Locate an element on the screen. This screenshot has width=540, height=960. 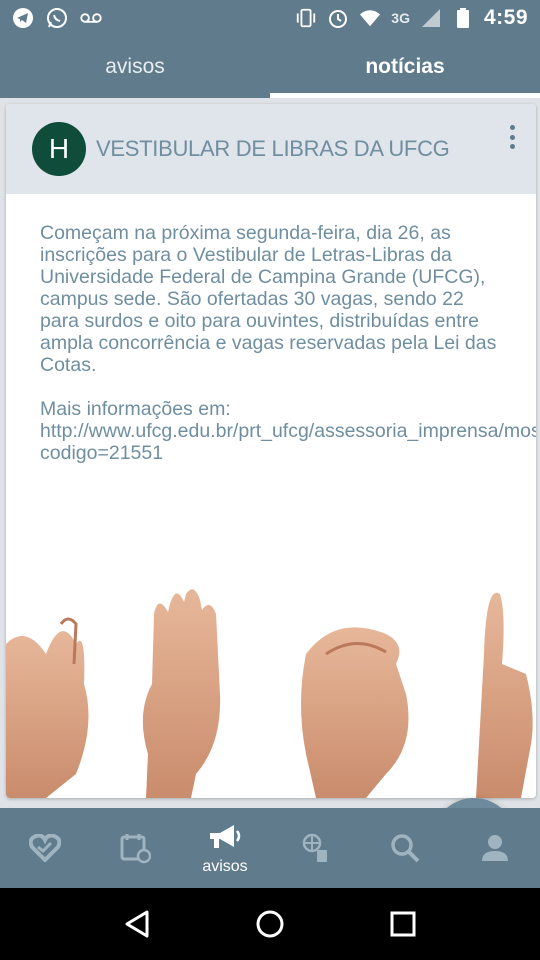
home-button is located at coordinates (270, 924).